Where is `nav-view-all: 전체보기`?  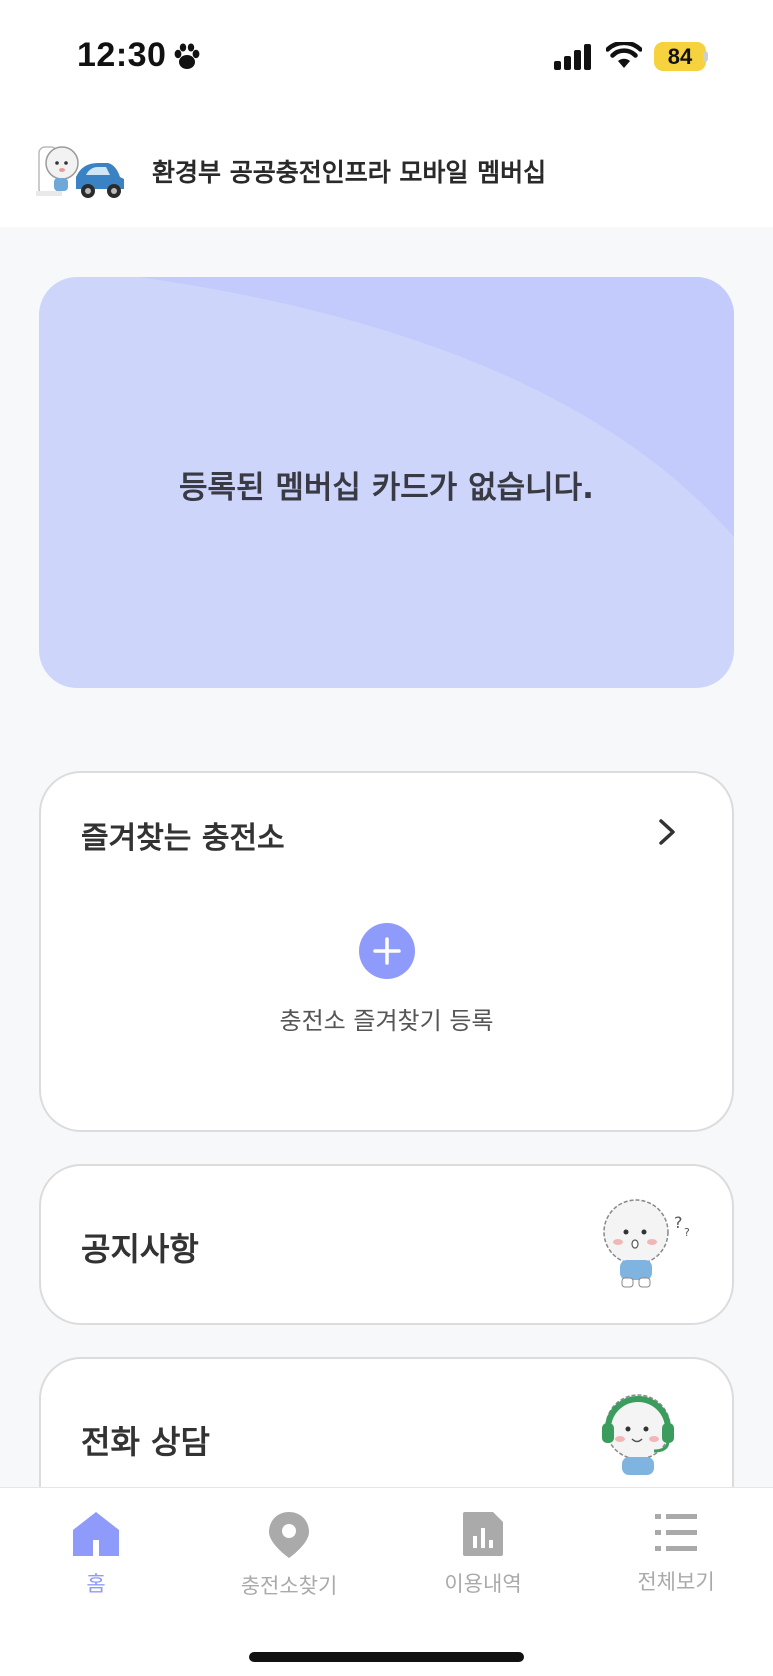
nav-view-all: 전체보기 is located at coordinates (676, 1560).